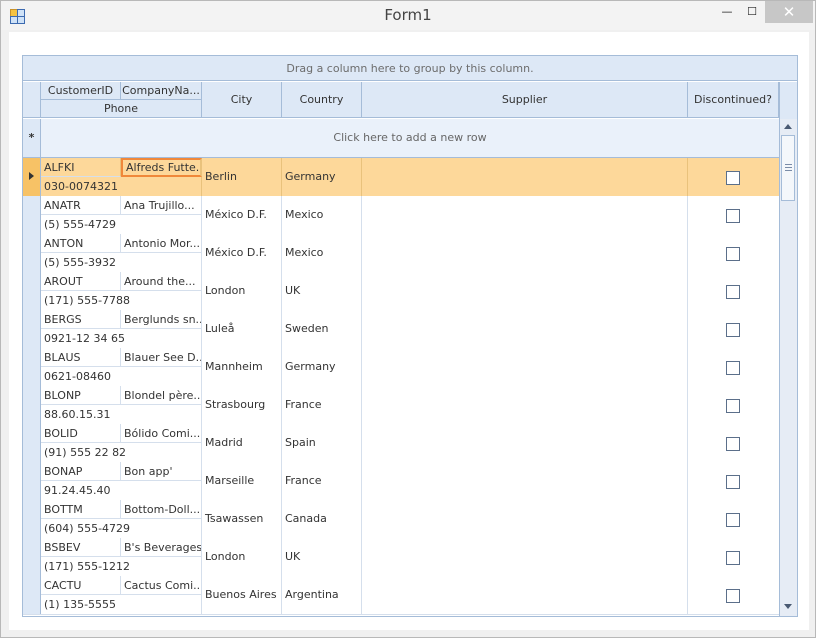 The width and height of the screenshot is (816, 638). Describe the element at coordinates (242, 405) in the screenshot. I see `cell-city: Strasbourg` at that location.